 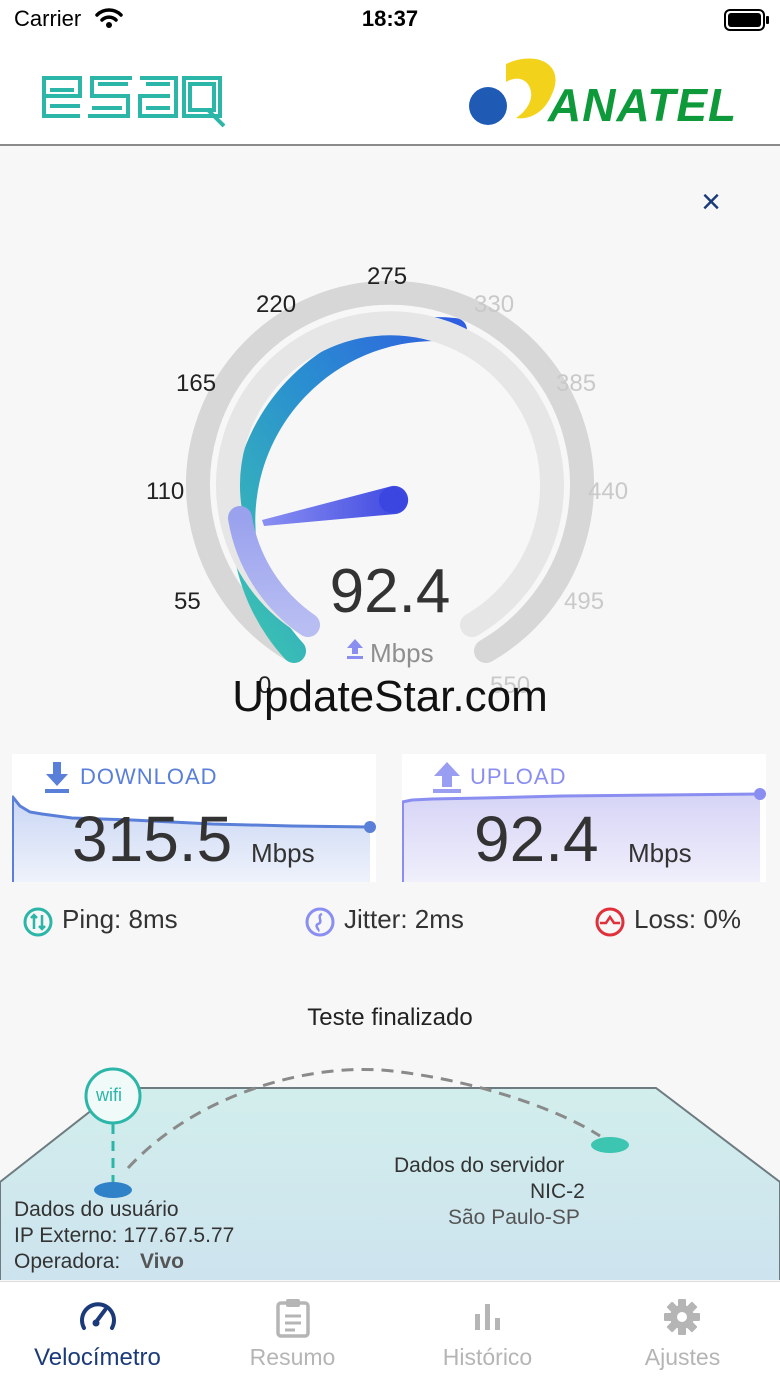 I want to click on gauge-tick-label: 110, so click(x=165, y=491).